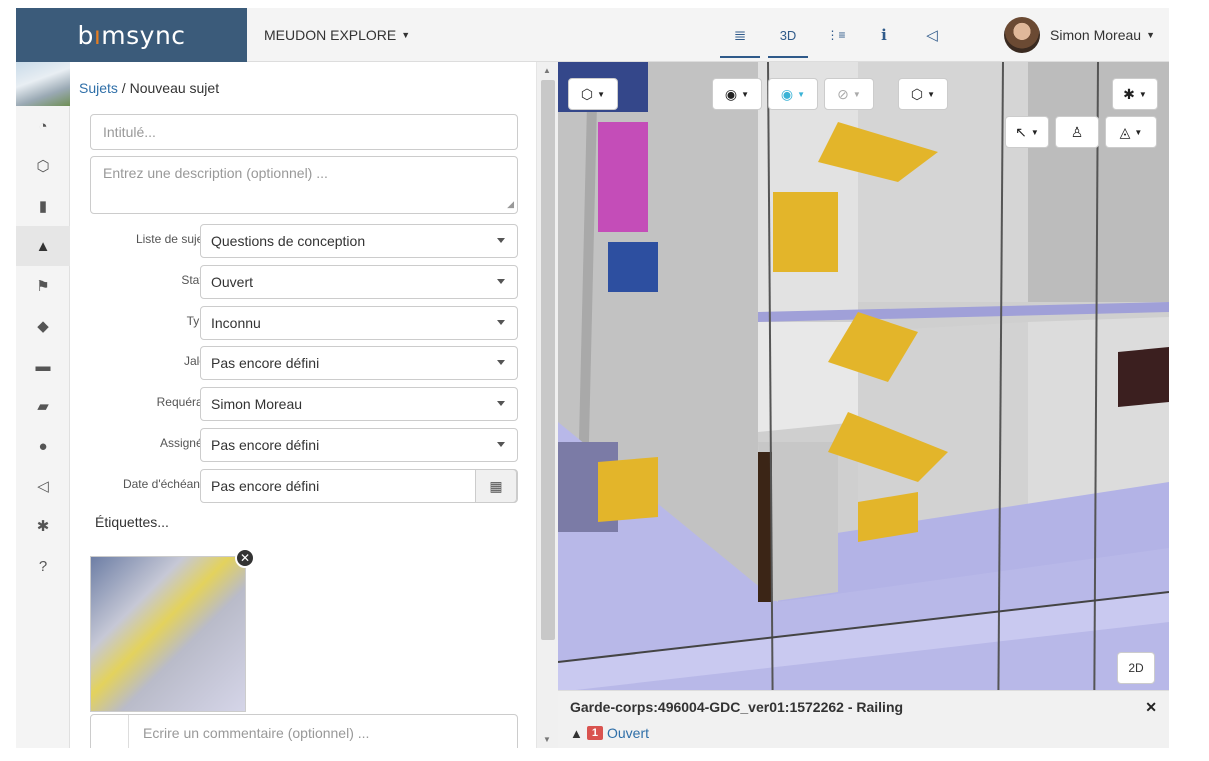  Describe the element at coordinates (43, 446) in the screenshot. I see `users-icon: ●` at that location.